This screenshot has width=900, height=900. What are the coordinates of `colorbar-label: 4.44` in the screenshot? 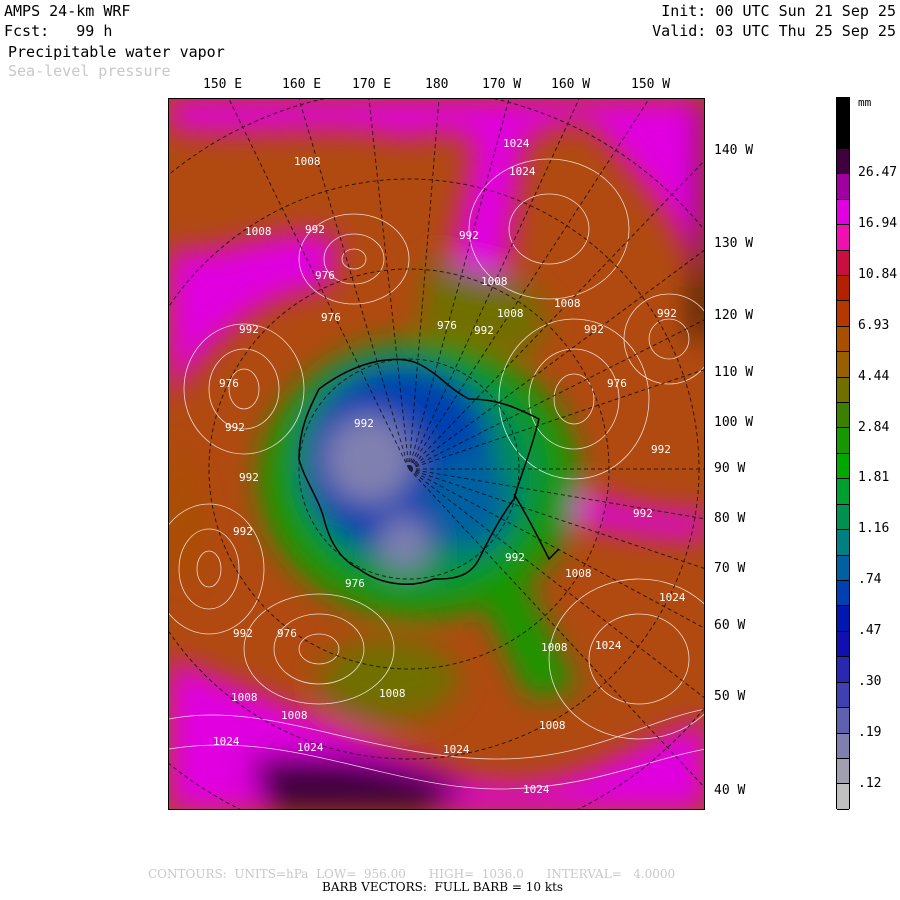 It's located at (874, 376).